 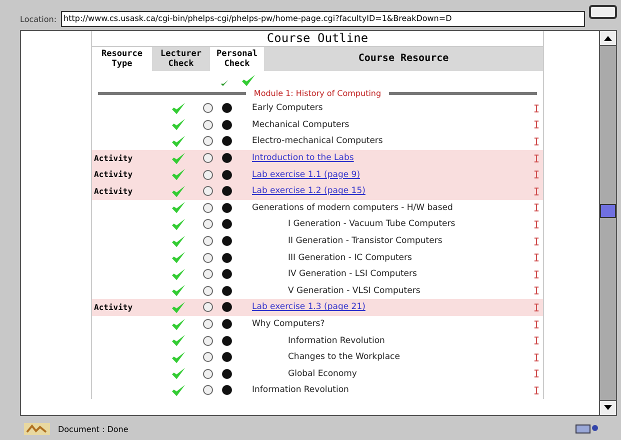 I want to click on window-button, so click(x=603, y=12).